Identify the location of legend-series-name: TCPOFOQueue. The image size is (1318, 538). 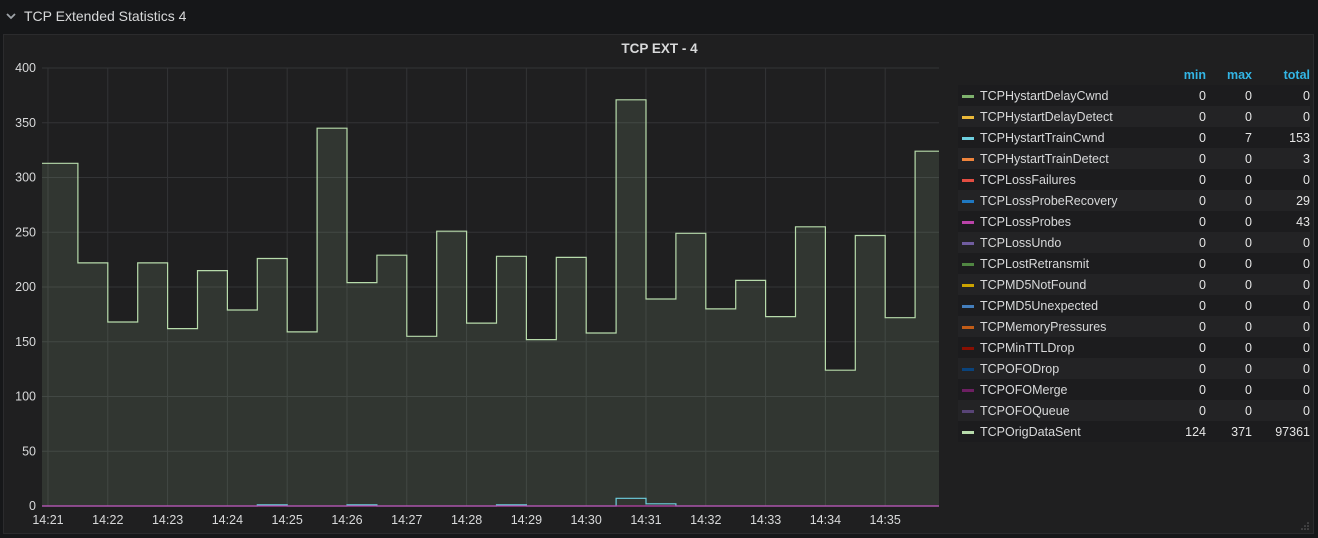
(1025, 411).